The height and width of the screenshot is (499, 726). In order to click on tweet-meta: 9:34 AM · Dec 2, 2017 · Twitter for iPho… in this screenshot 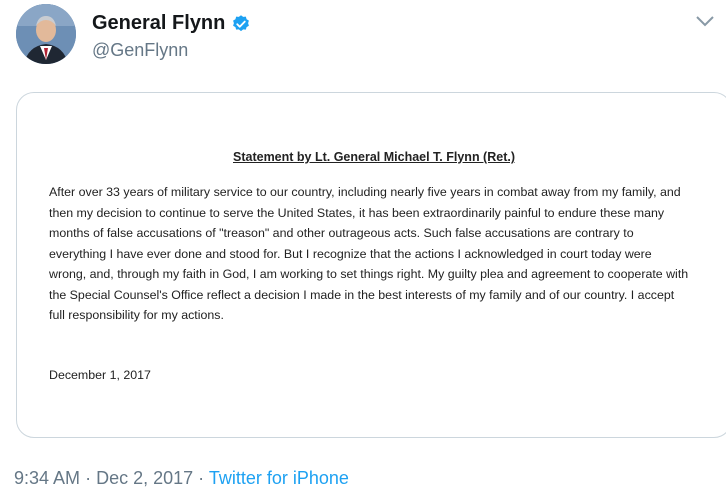, I will do `click(181, 478)`.